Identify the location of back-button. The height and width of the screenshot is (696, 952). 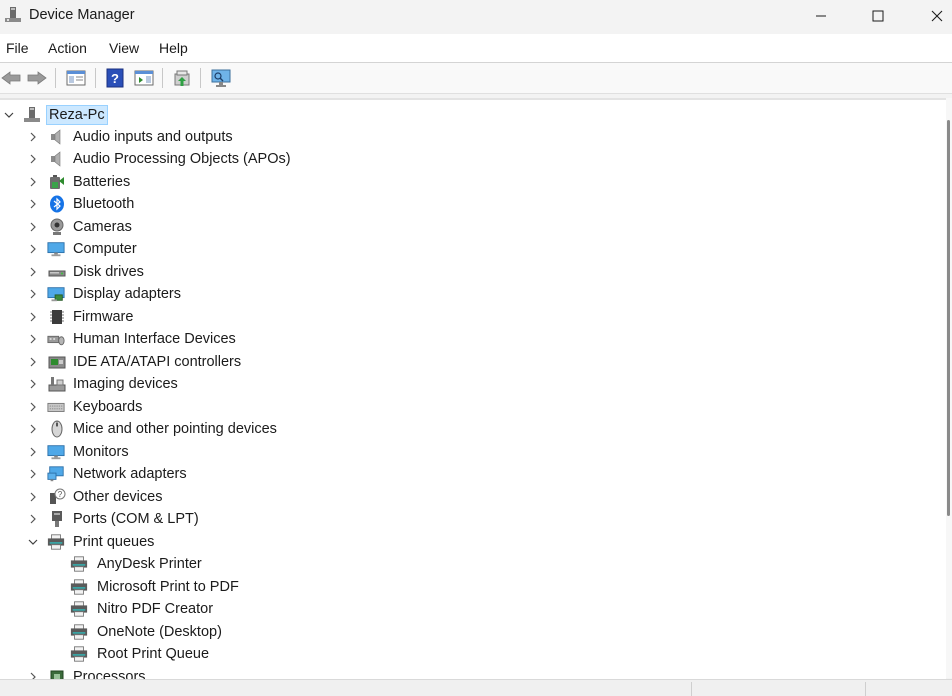
(11, 78).